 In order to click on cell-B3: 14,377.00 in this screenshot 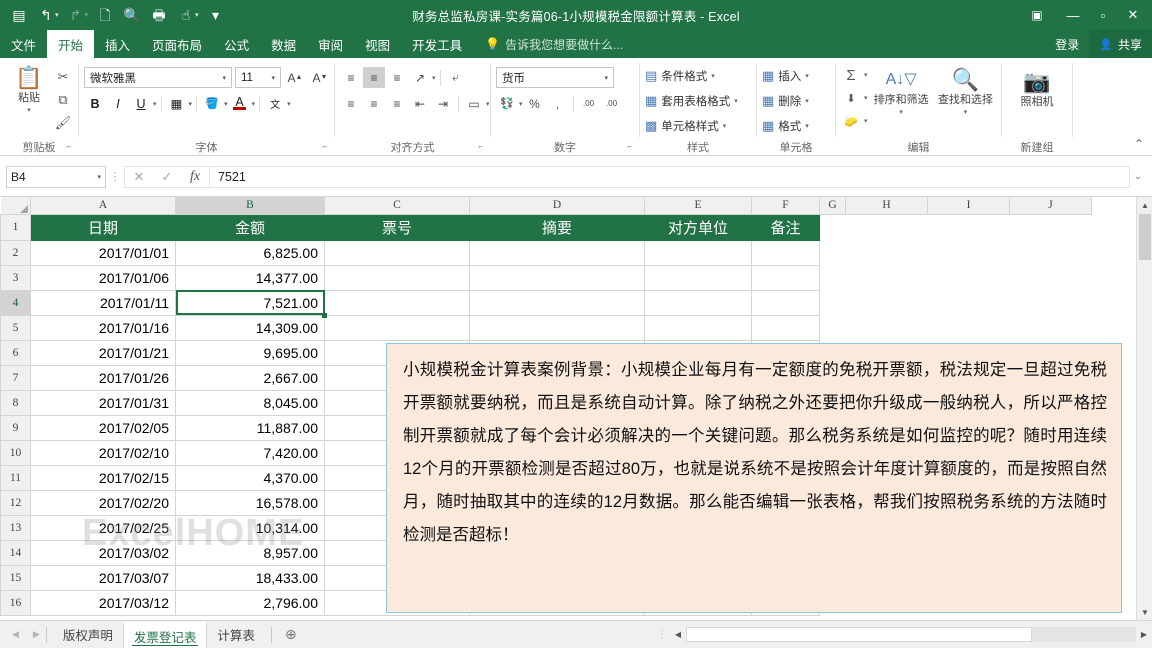, I will do `click(250, 277)`.